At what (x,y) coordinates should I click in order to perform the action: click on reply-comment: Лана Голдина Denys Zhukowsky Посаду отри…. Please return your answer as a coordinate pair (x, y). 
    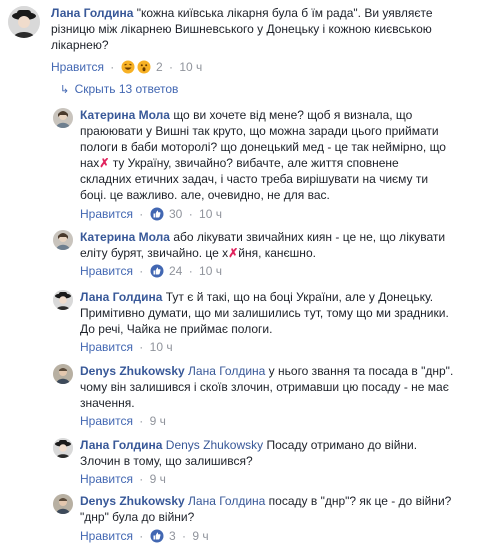
    Looking at the image, I should click on (247, 458).